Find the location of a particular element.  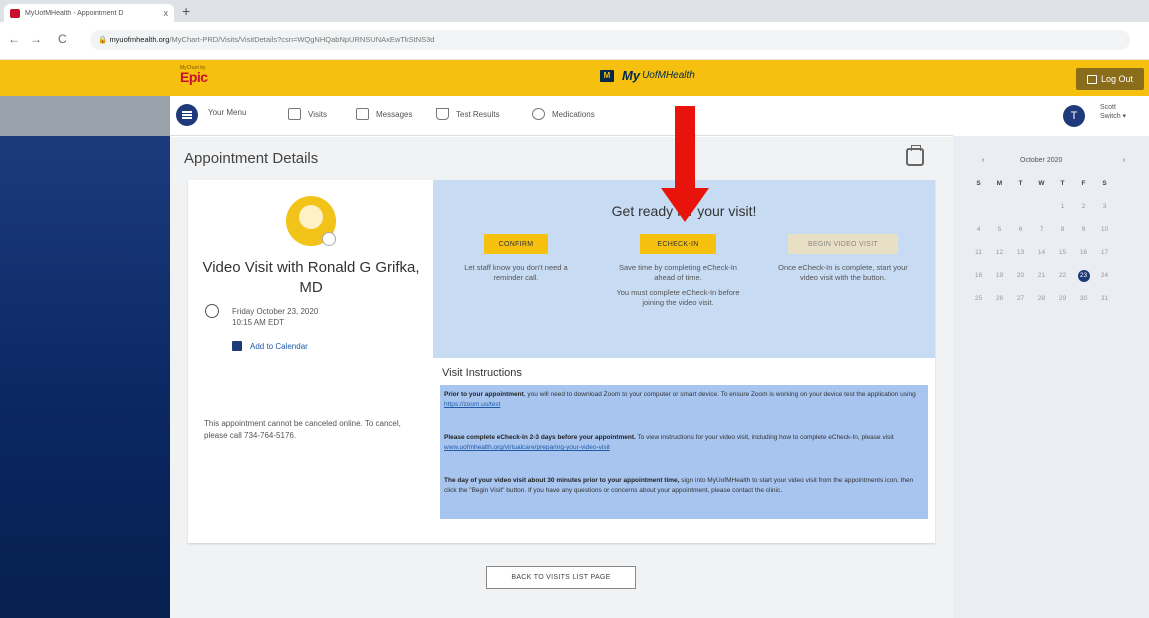

calendar-day: 22 is located at coordinates (1062, 276).